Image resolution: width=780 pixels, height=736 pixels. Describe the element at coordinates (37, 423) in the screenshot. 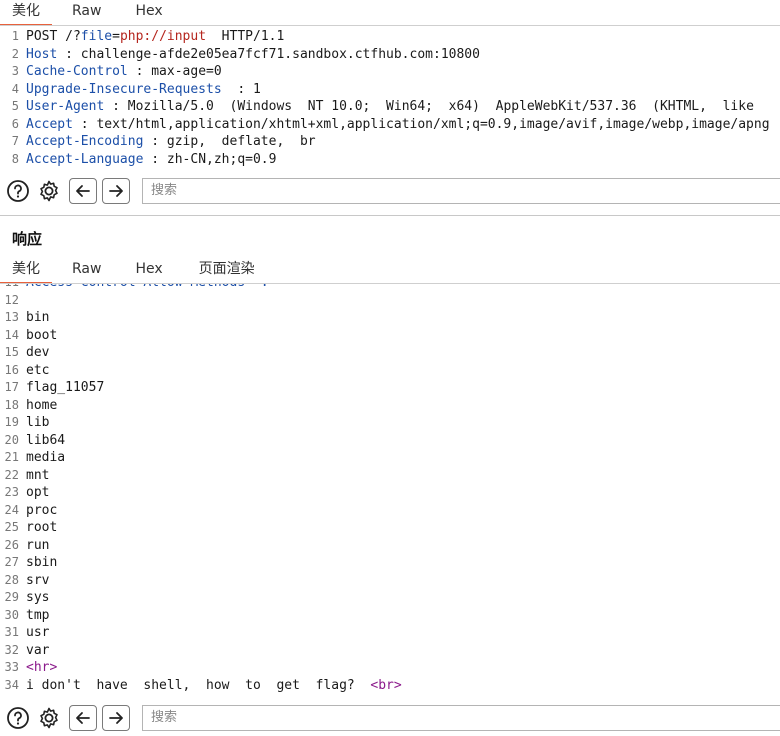

I see `line-content: lib` at that location.